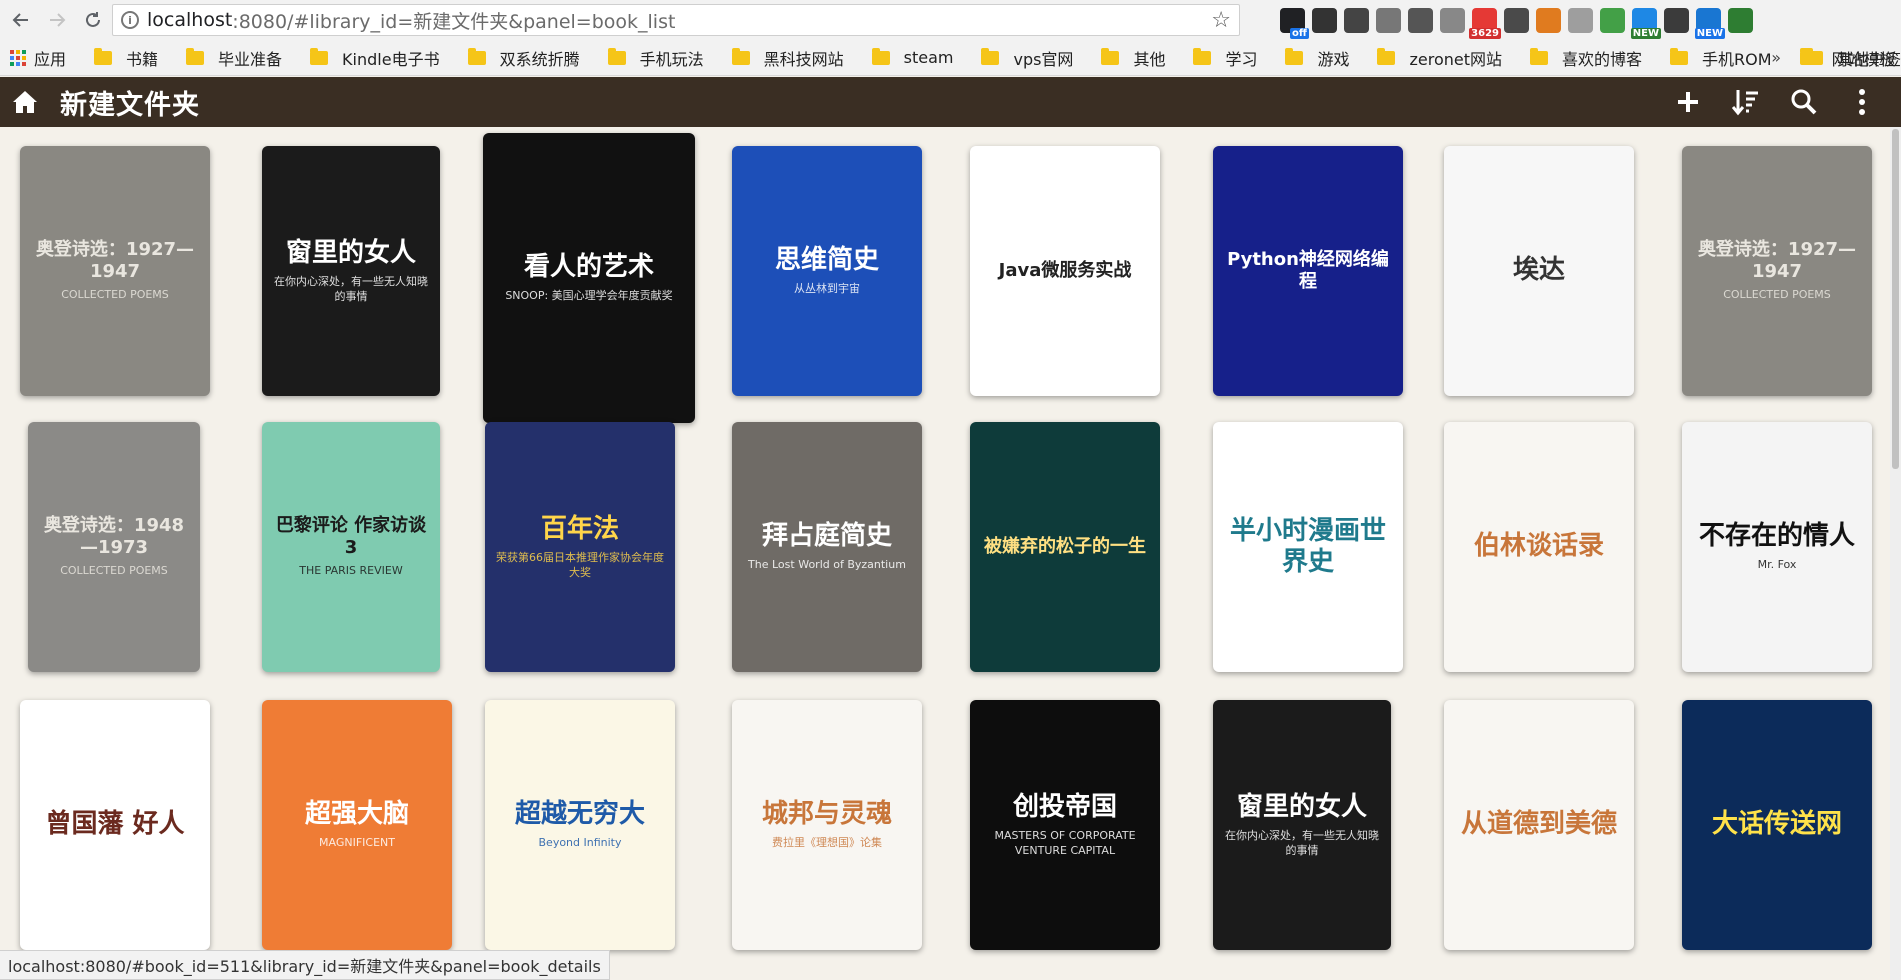  Describe the element at coordinates (580, 825) in the screenshot. I see `book-cover: 超越无穷大 Beyond Infinity` at that location.